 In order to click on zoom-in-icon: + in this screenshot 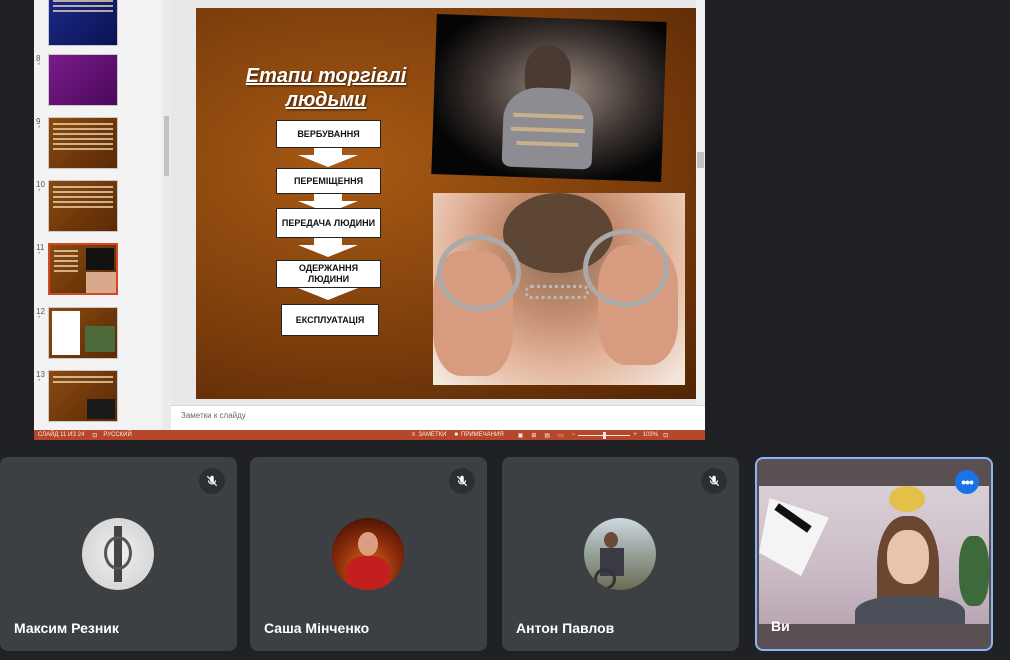, I will do `click(635, 435)`.